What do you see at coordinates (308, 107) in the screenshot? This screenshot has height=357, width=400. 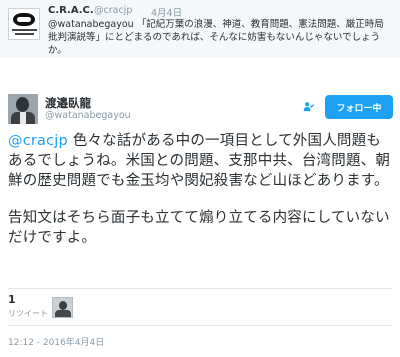 I see `person-check-icon` at bounding box center [308, 107].